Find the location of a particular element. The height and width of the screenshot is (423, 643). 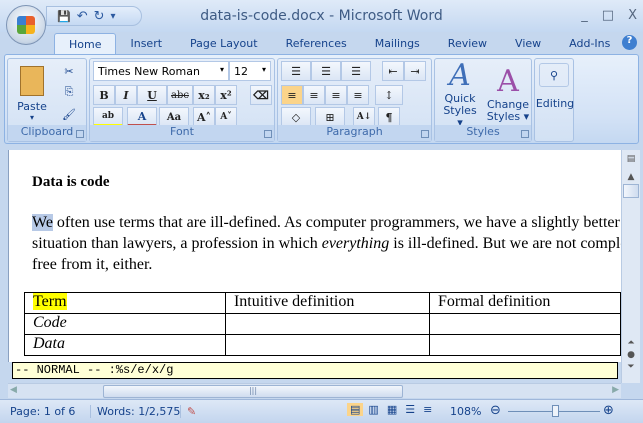

quick-styles-button: A Quick Styles ▾ is located at coordinates (460, 93).